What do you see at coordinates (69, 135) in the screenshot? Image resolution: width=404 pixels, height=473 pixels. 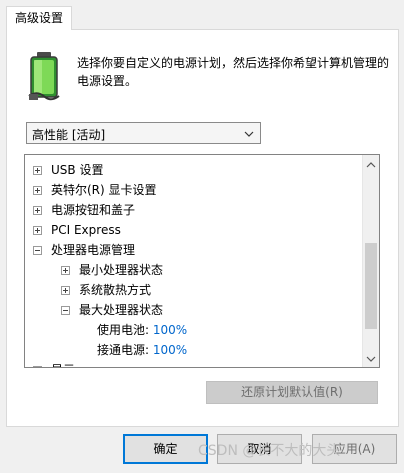 I see `power-plan-value: 高性能 [活动]` at bounding box center [69, 135].